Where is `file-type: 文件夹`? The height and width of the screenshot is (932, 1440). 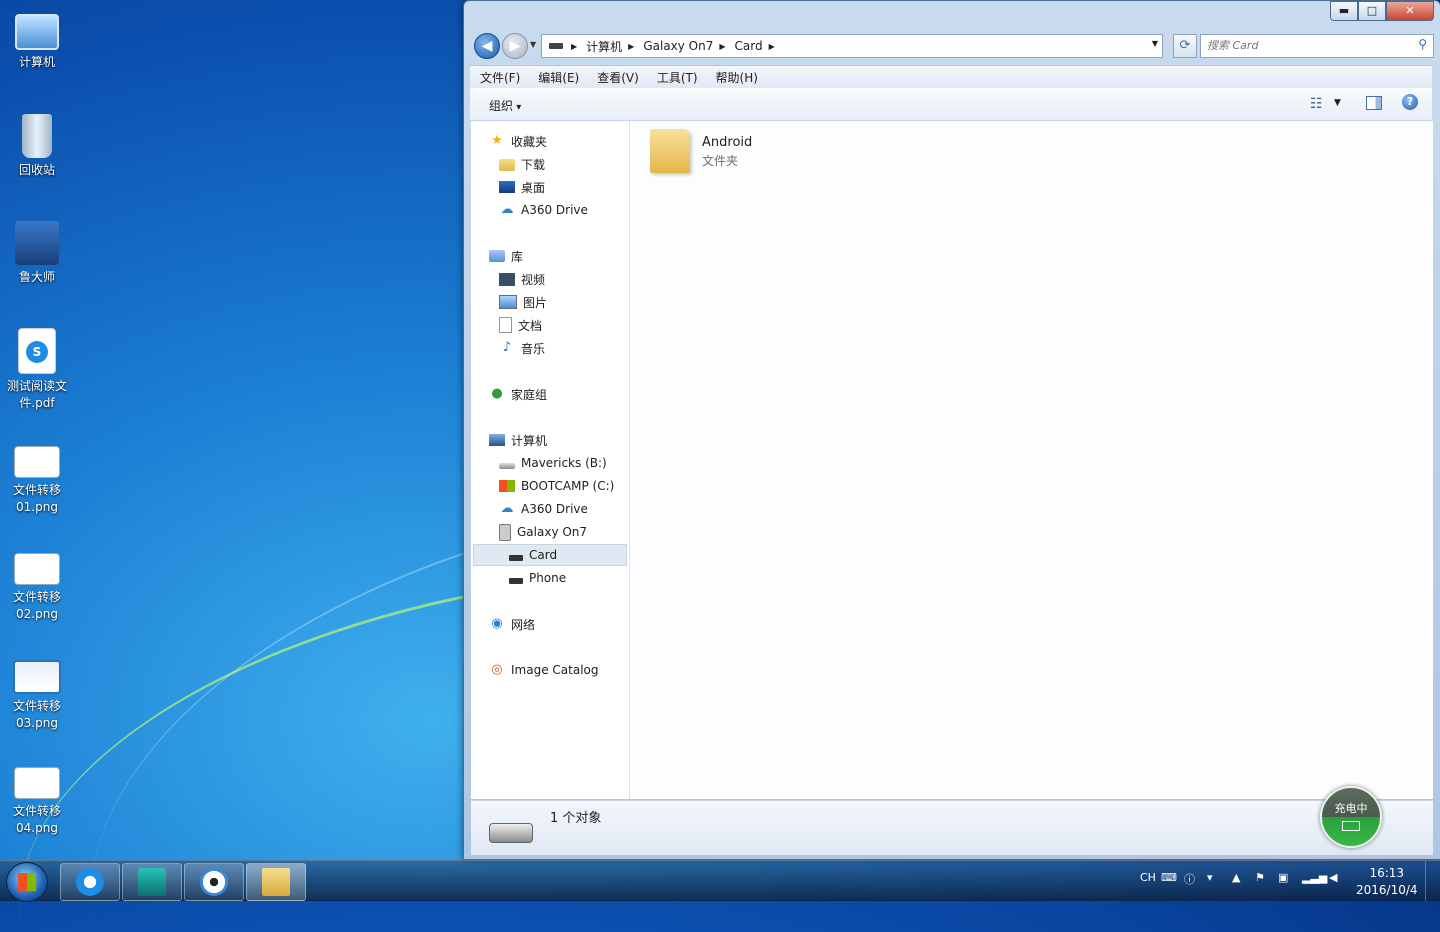
file-type: 文件夹 is located at coordinates (720, 161).